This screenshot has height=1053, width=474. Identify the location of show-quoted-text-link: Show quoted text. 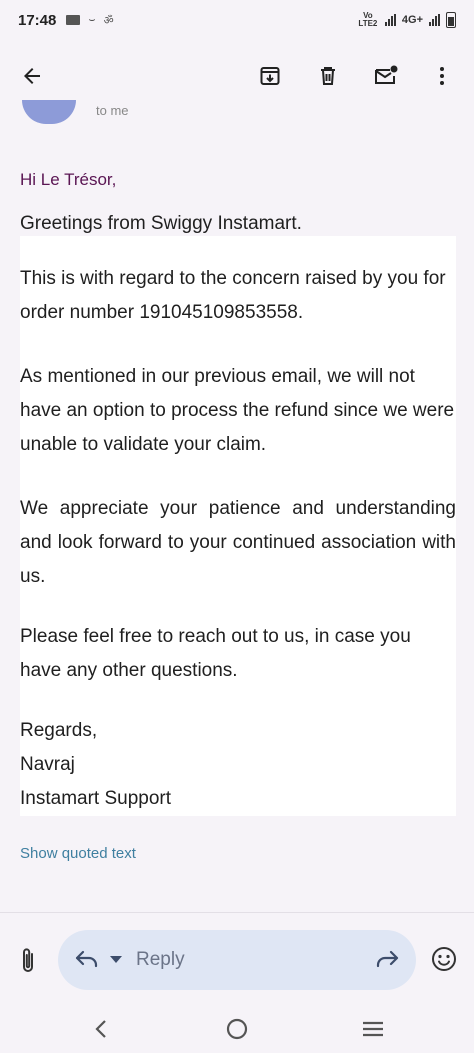
(78, 853).